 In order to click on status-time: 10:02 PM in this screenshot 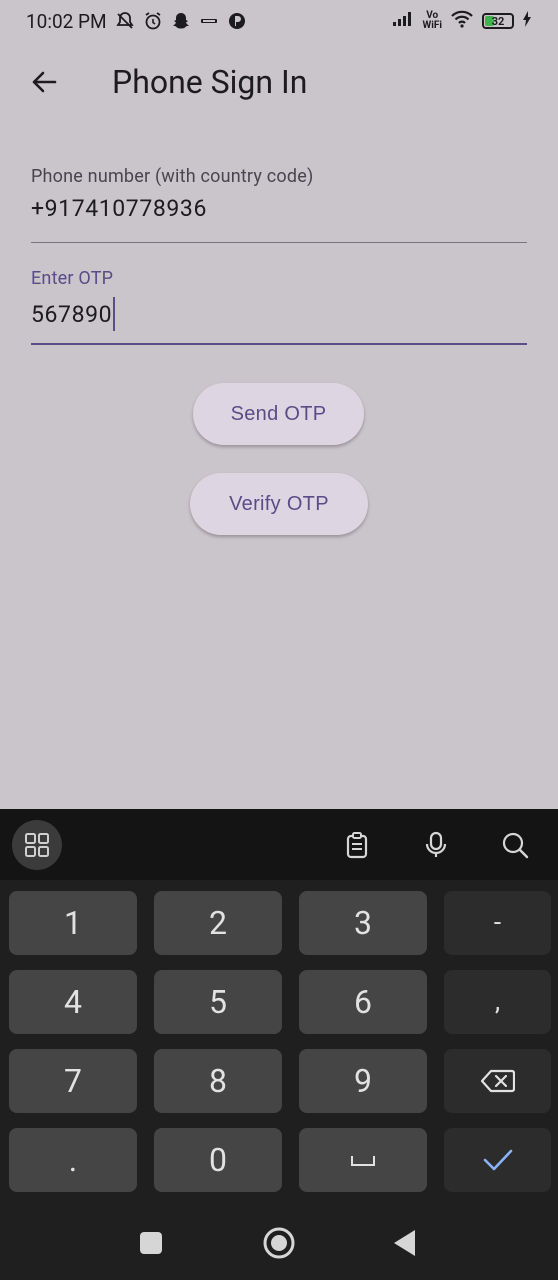, I will do `click(66, 21)`.